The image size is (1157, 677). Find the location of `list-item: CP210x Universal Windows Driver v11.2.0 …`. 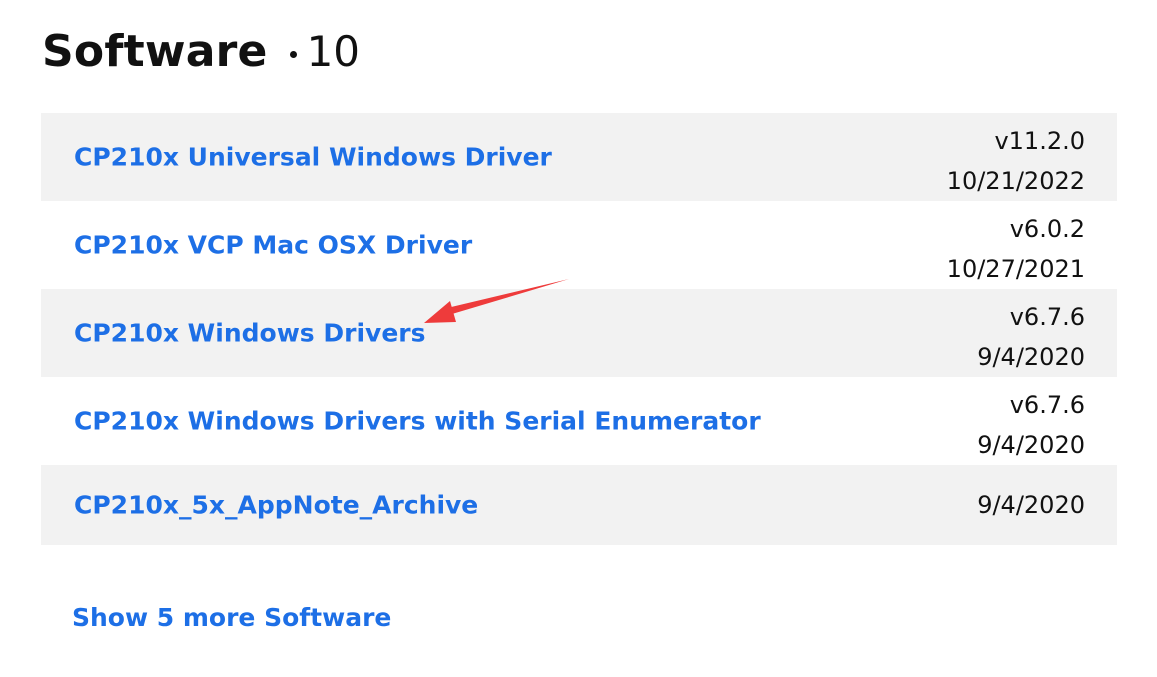

list-item: CP210x Universal Windows Driver v11.2.0 … is located at coordinates (579, 157).